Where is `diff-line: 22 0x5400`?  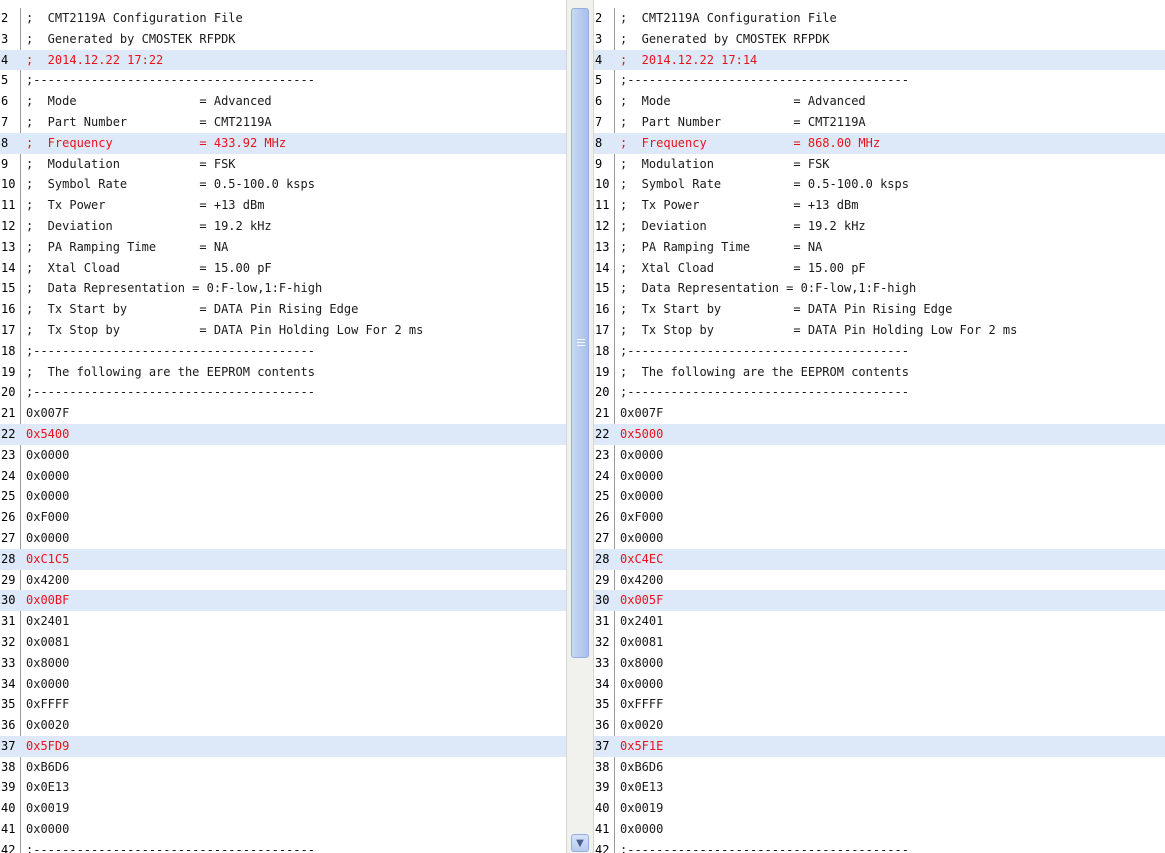 diff-line: 22 0x5400 is located at coordinates (283, 434).